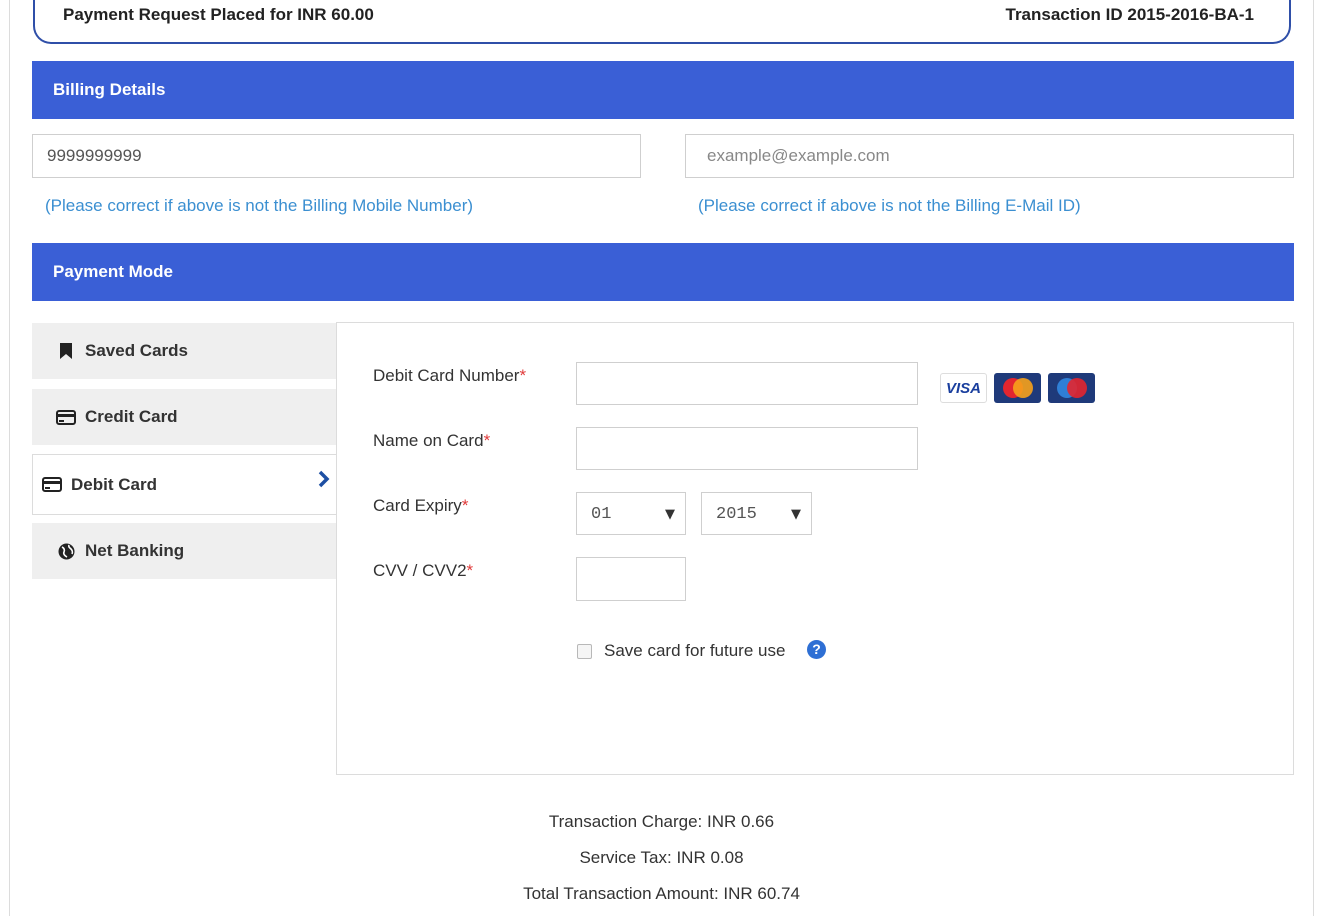  I want to click on transaction-charge: Transaction Charge: INR 0.66, so click(661, 821).